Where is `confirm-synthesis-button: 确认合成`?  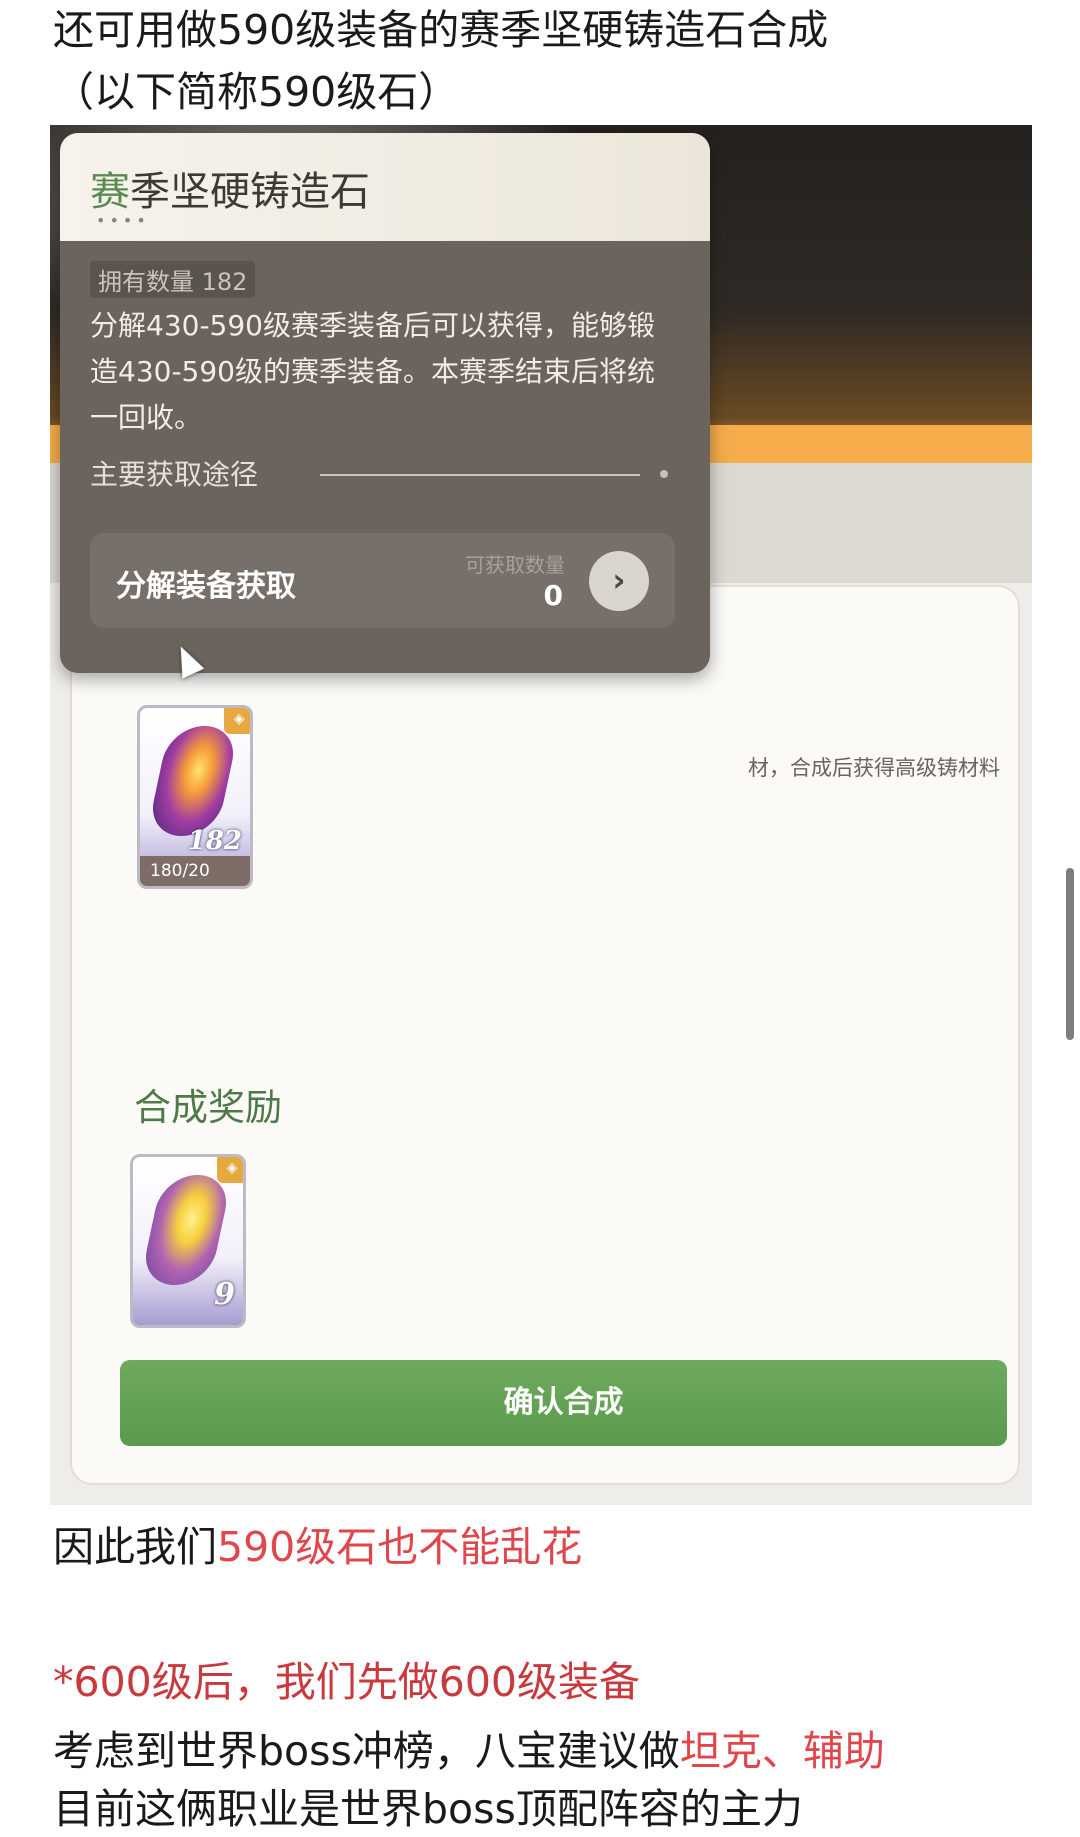
confirm-synthesis-button: 确认合成 is located at coordinates (563, 1403).